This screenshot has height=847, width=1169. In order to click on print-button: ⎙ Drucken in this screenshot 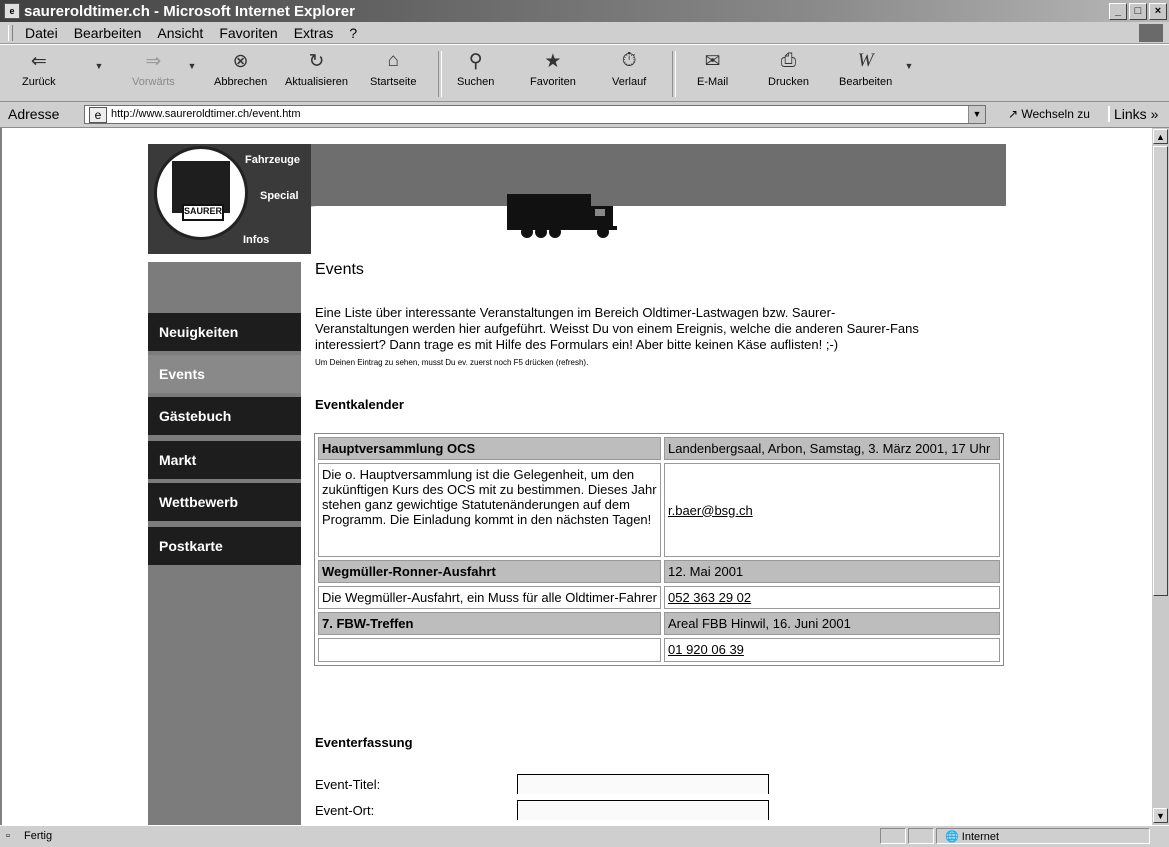, I will do `click(788, 68)`.